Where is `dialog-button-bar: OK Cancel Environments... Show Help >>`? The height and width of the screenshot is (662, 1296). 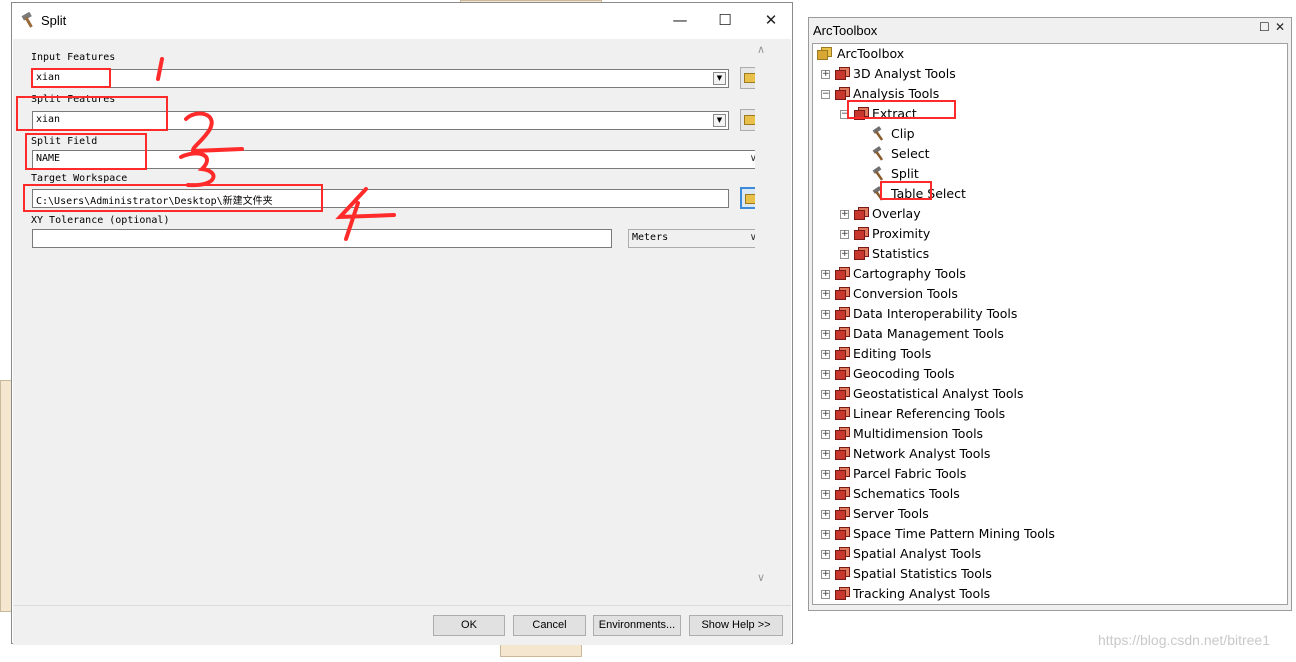 dialog-button-bar: OK Cancel Environments... Show Help >> is located at coordinates (402, 625).